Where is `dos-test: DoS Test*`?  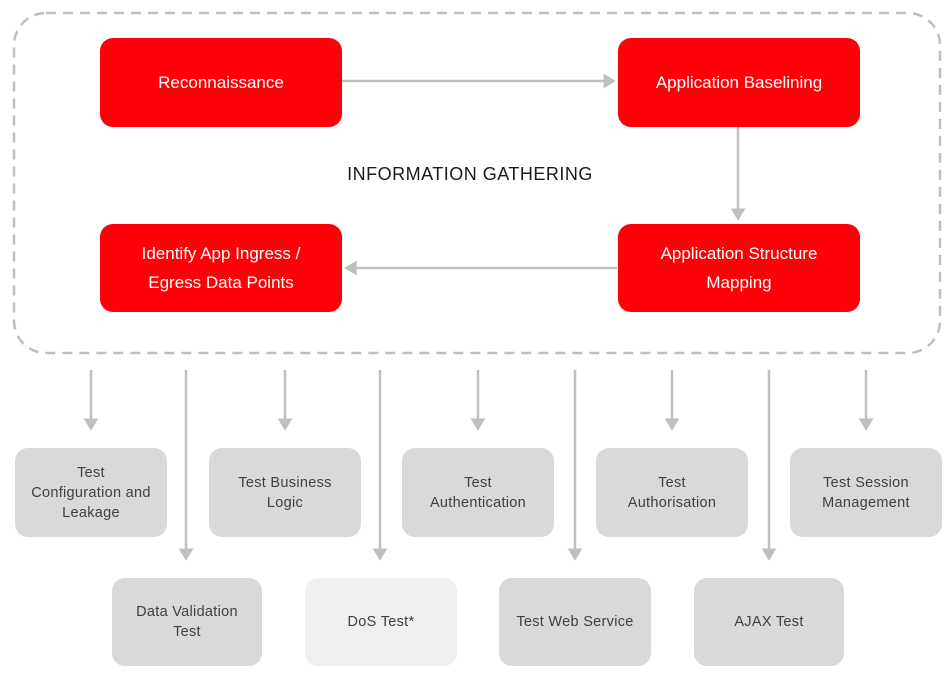
dos-test: DoS Test* is located at coordinates (381, 622).